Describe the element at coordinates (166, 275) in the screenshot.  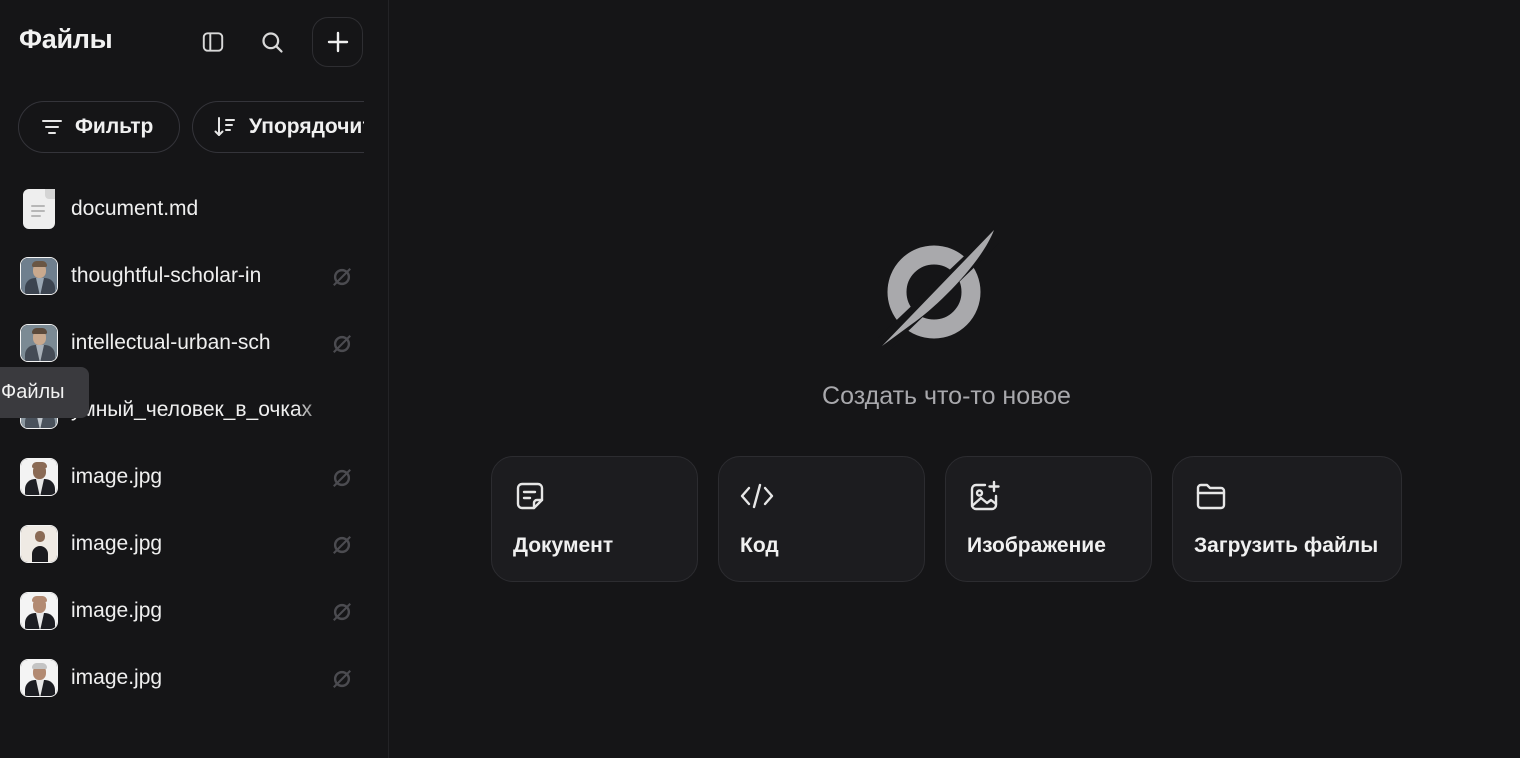
I see `file-name: thoughtful-scholar-in` at that location.